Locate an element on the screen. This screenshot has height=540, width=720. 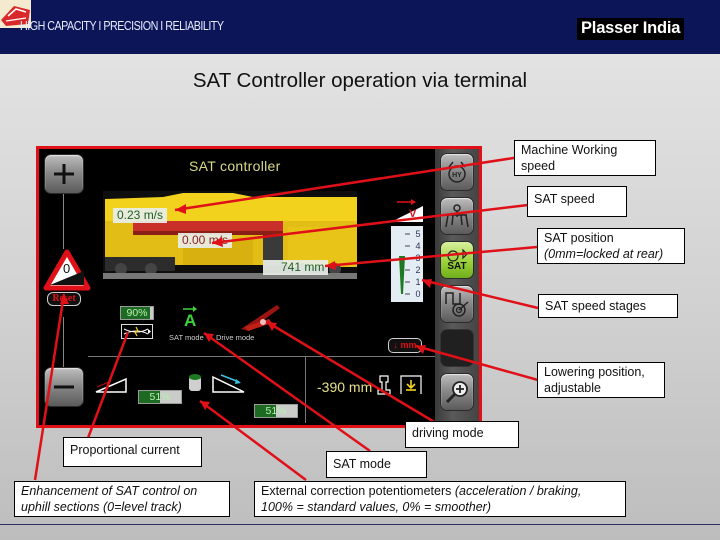
uphill-warning-sign: 0 is located at coordinates (67, 270).